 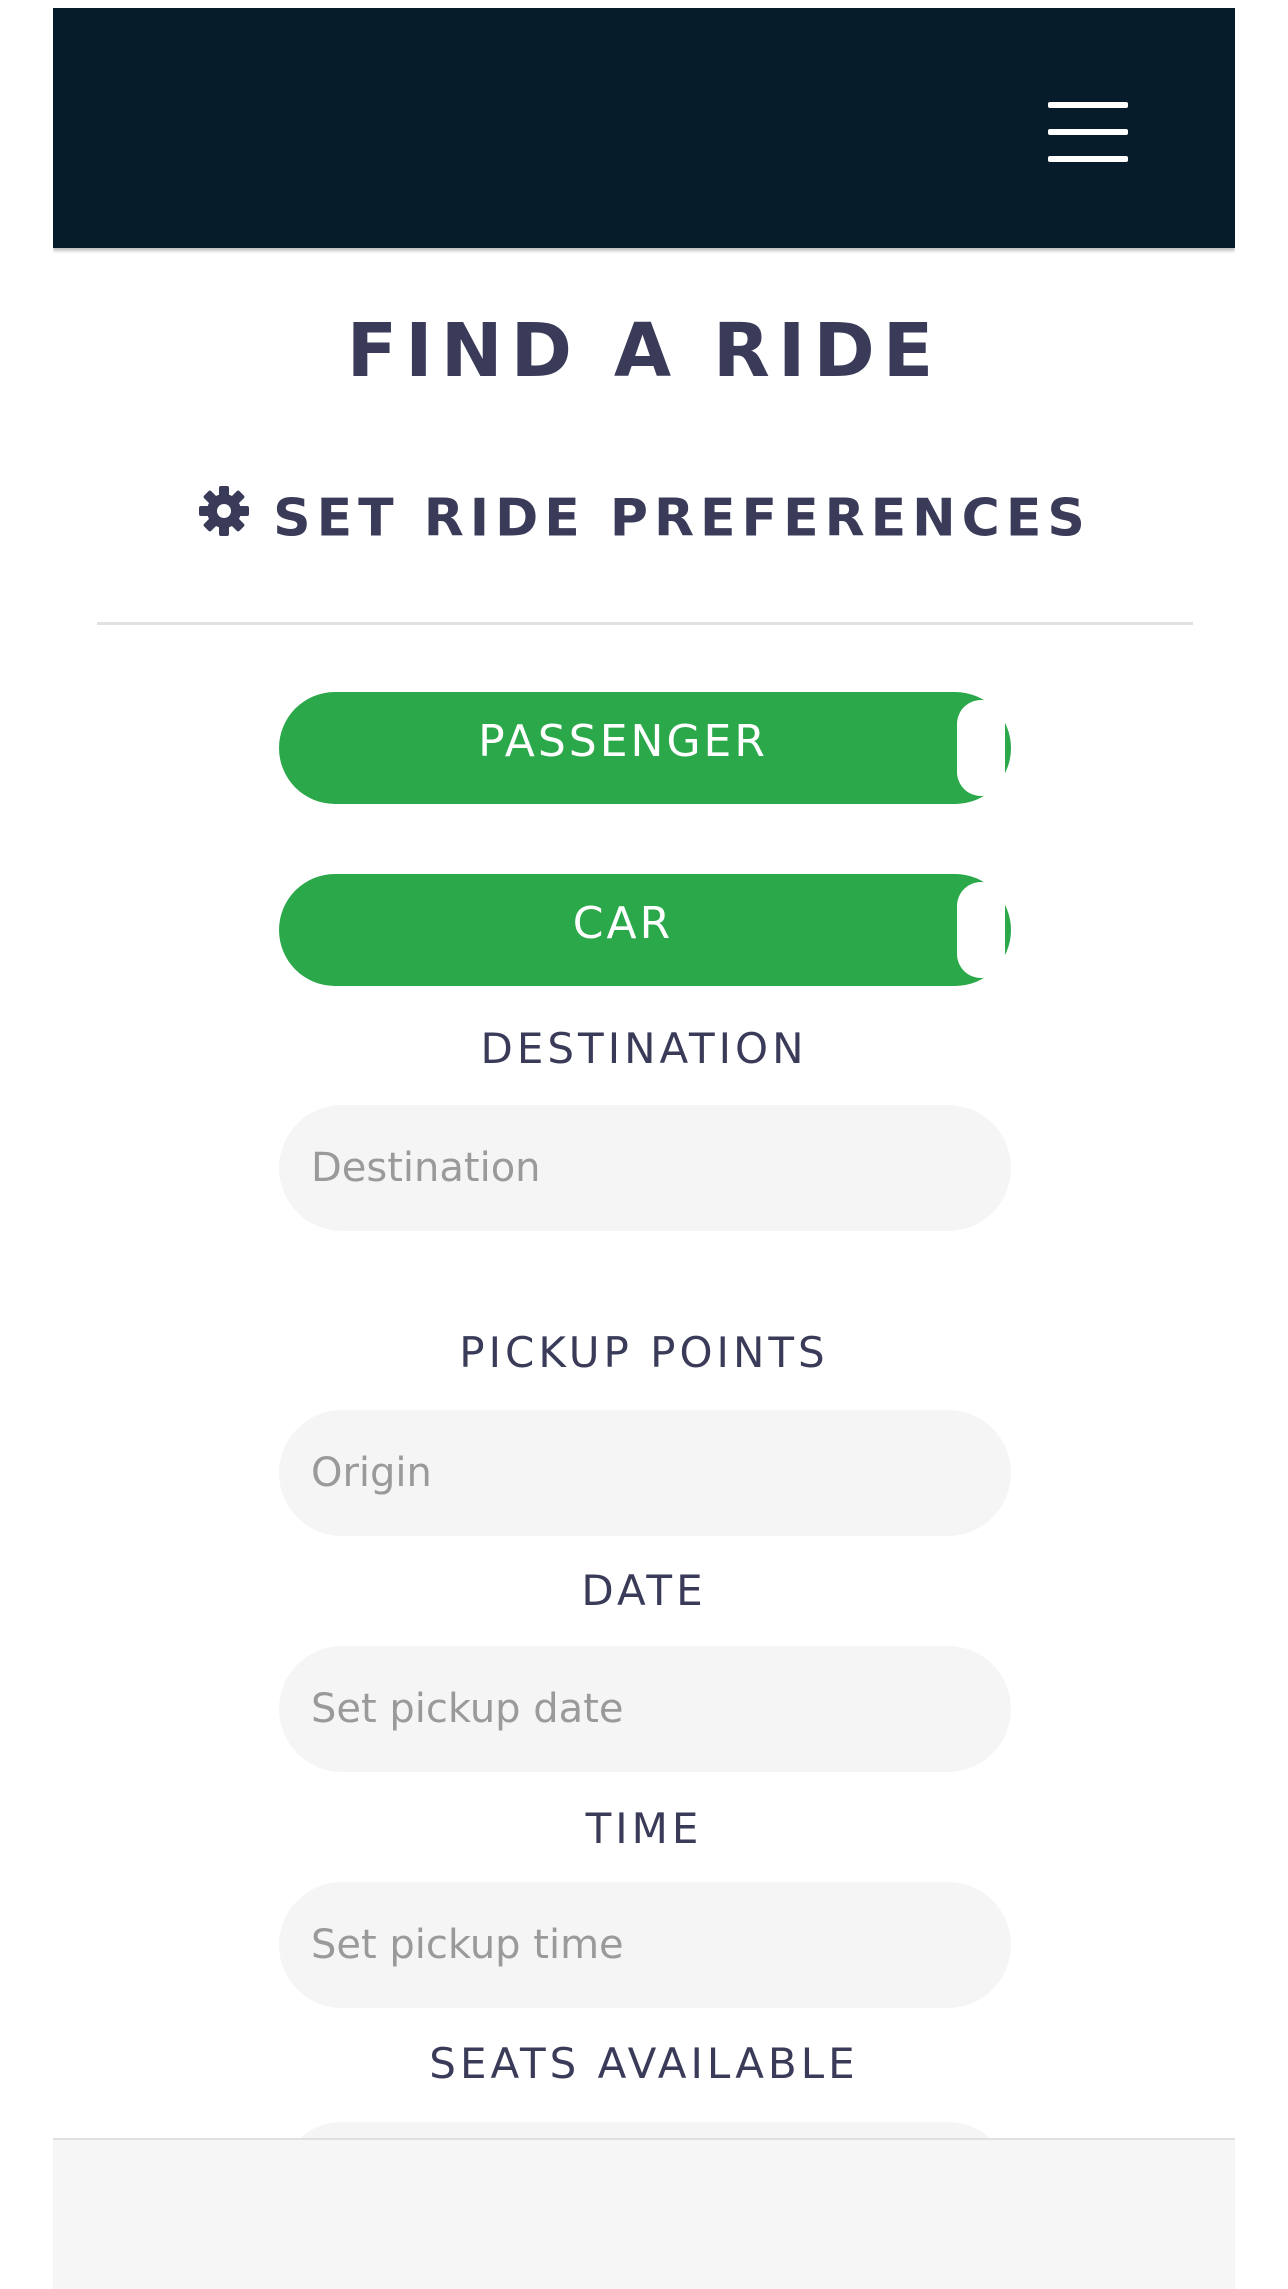 I want to click on seats-available-label: SEATS AVAILABLE, so click(x=644, y=2063).